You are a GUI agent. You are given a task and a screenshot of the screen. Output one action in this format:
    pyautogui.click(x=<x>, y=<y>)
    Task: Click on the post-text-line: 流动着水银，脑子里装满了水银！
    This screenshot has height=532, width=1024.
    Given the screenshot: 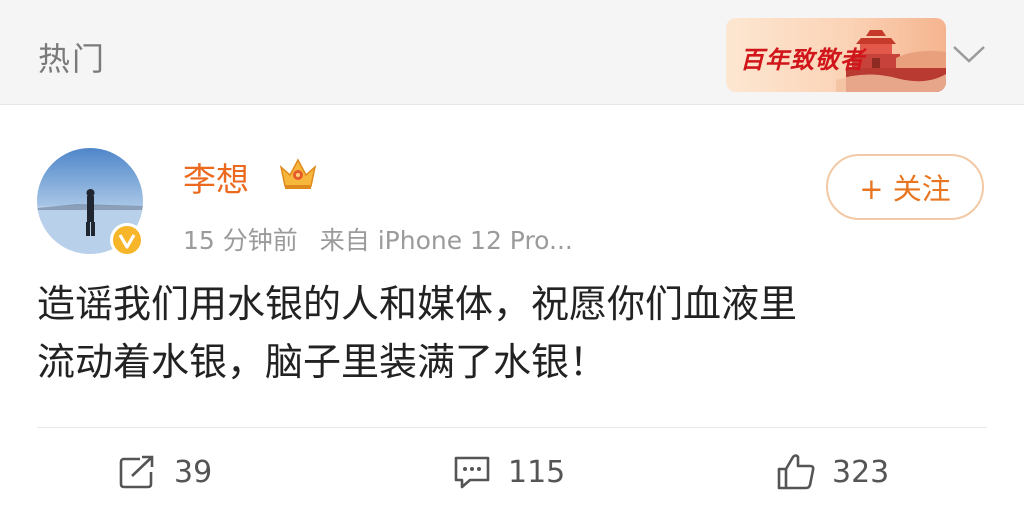 What is the action you would take?
    pyautogui.click(x=322, y=362)
    